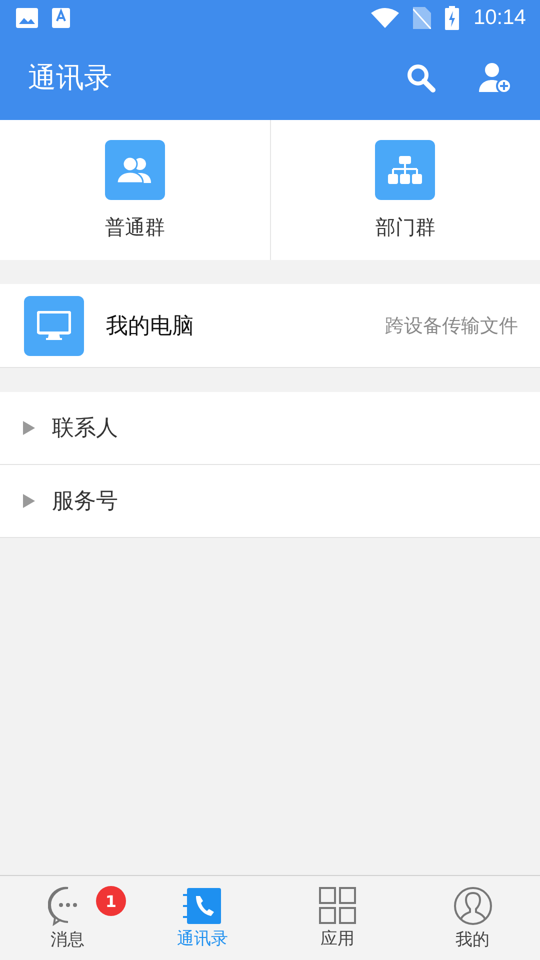  I want to click on nav-tab: 消息 1, so click(67, 918).